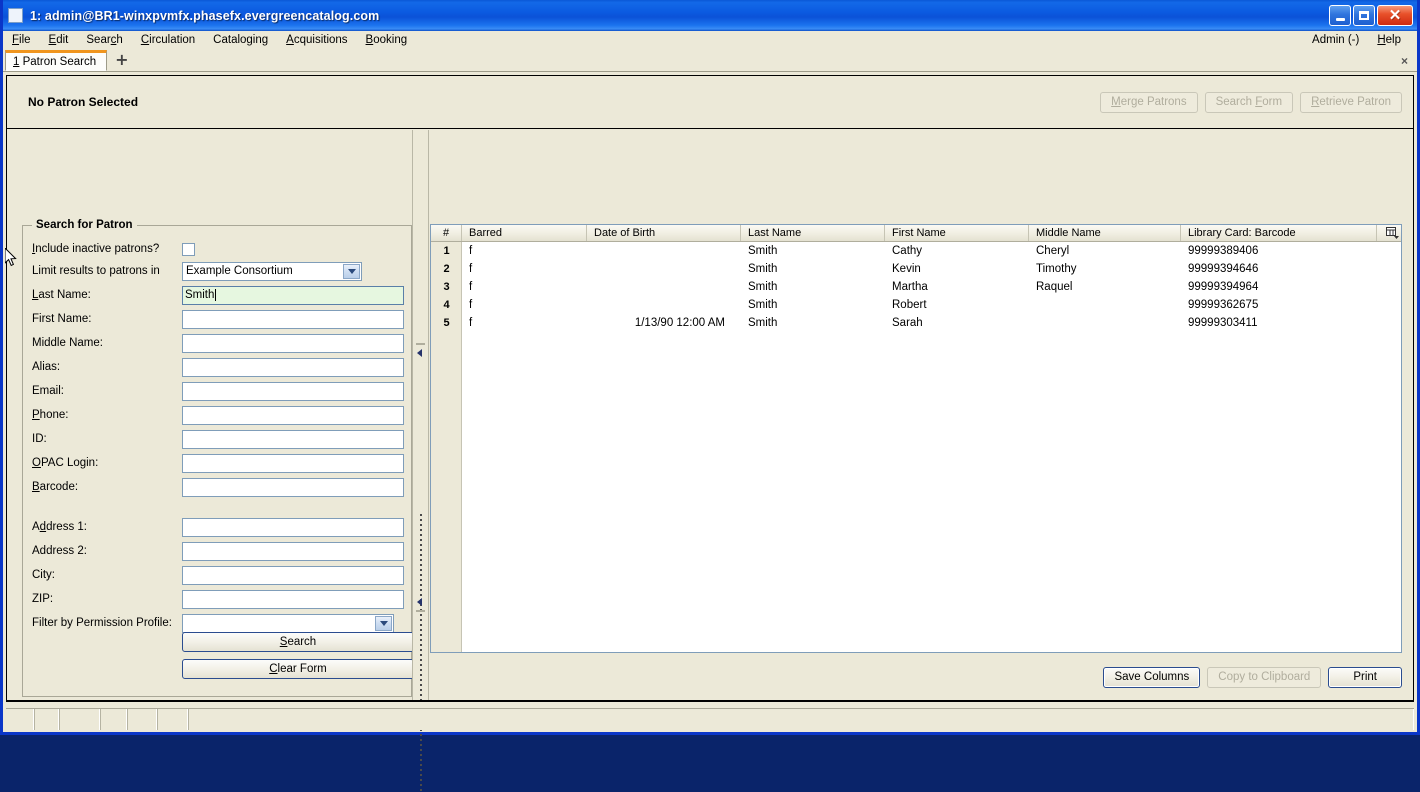 This screenshot has width=1420, height=792. I want to click on minimize-button, so click(1340, 15).